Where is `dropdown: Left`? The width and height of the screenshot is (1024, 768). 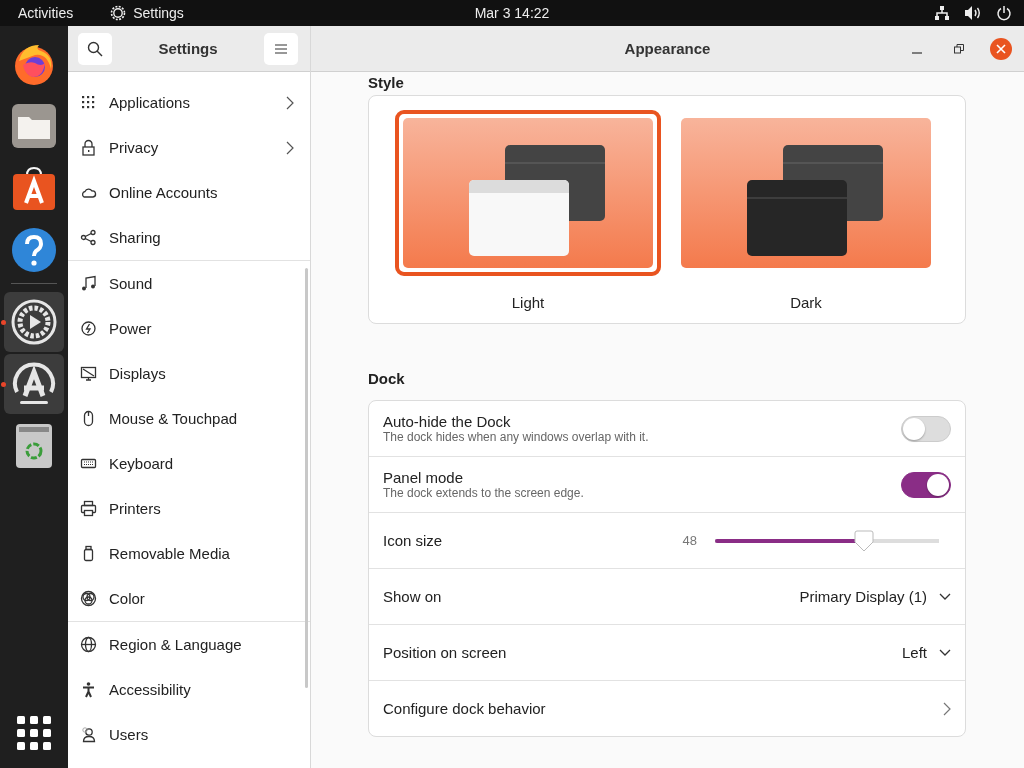
dropdown: Left is located at coordinates (926, 652).